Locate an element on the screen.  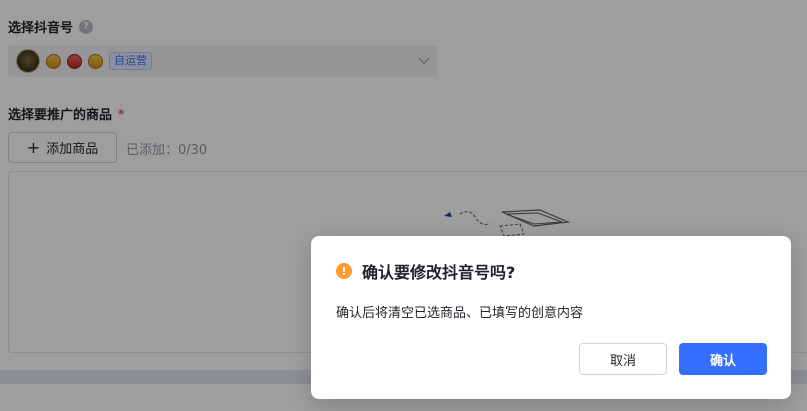
dialog-message: 确认后将清空已选商品、已填写的创意内容 is located at coordinates (460, 313).